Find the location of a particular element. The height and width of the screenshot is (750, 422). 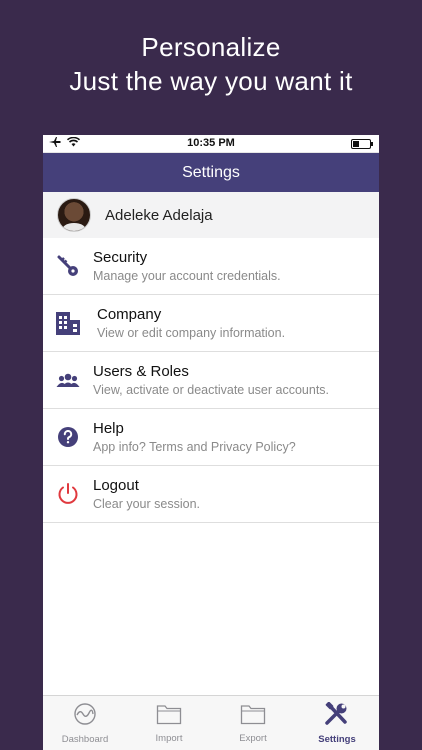

tab-label: Settings is located at coordinates (337, 739).